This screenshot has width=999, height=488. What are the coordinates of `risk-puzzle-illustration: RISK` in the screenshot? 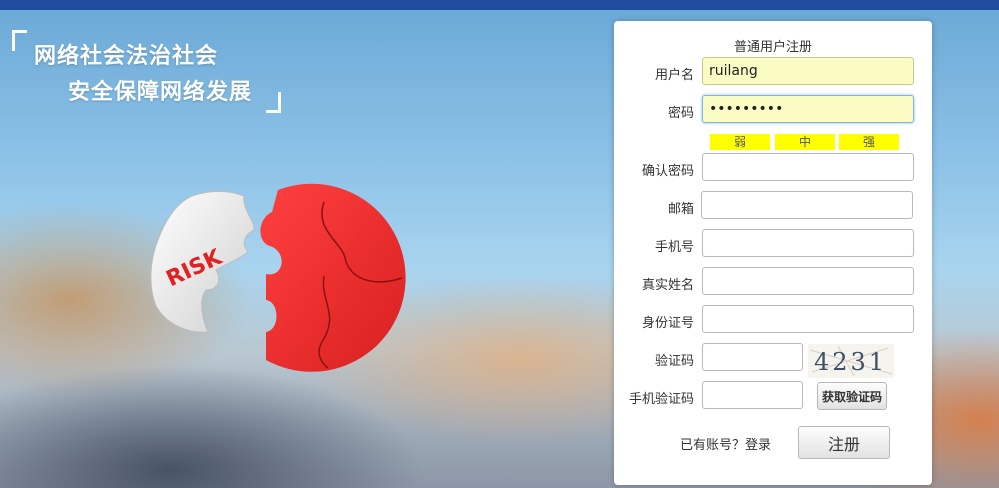 It's located at (278, 277).